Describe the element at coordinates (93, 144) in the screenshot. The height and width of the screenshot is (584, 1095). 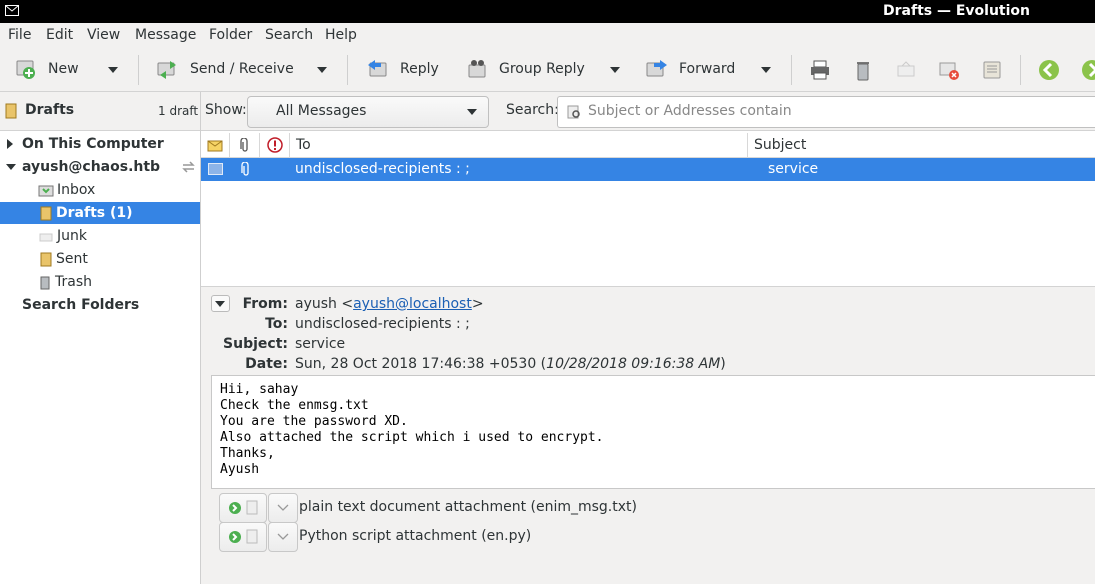
I see `tree-label: On This Computer` at that location.